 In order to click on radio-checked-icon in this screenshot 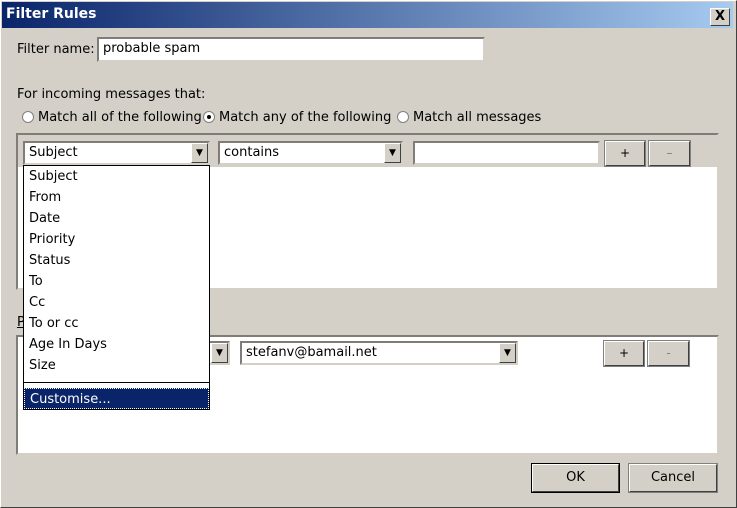, I will do `click(209, 117)`.